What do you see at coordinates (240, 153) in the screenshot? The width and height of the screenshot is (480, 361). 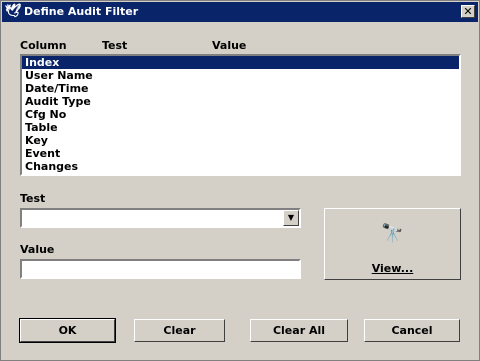 I see `list-item: Event` at bounding box center [240, 153].